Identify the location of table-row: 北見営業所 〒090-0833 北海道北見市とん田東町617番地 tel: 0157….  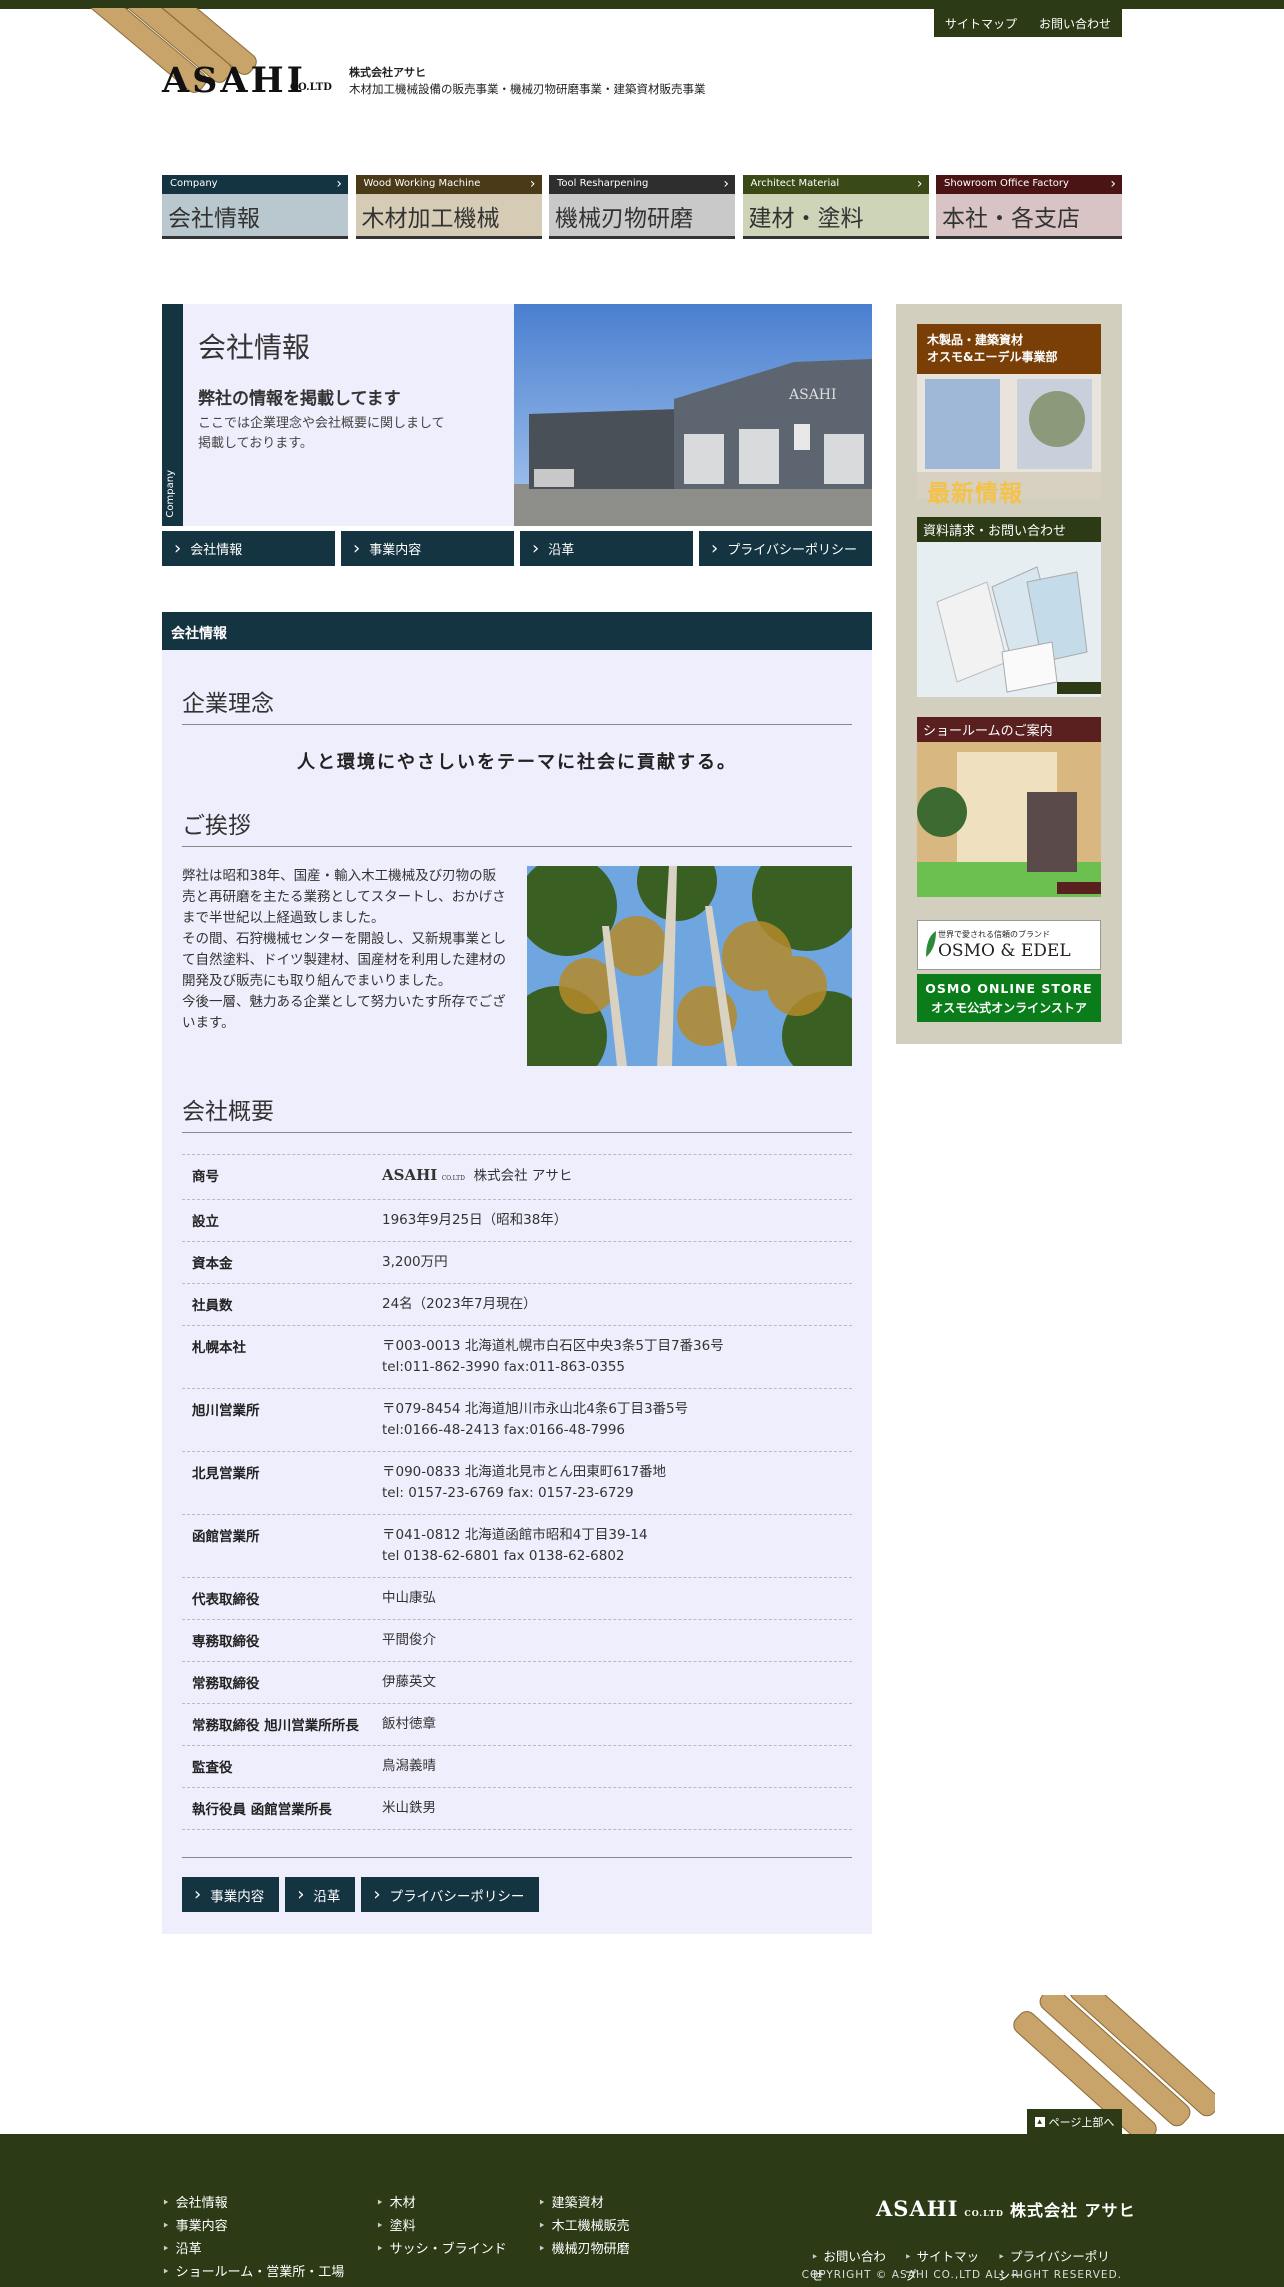
(517, 1482).